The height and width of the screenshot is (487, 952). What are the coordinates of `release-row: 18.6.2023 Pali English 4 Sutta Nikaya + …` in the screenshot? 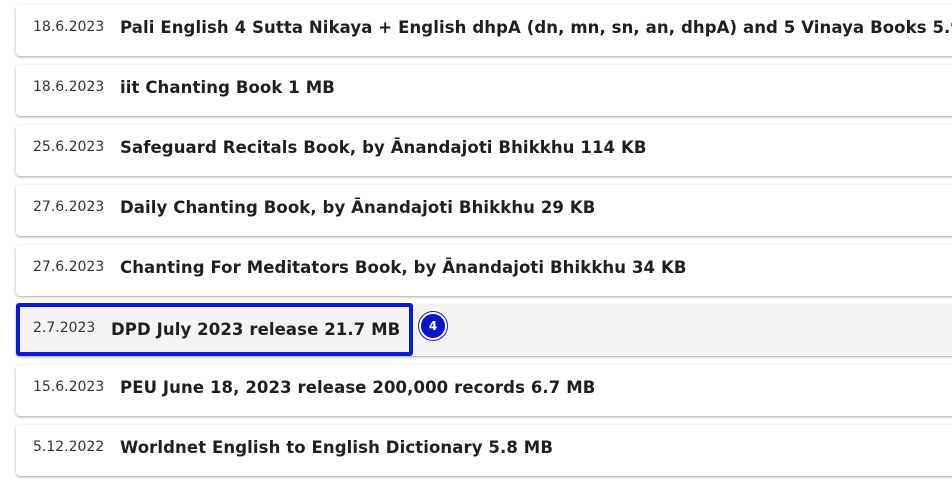 It's located at (484, 30).